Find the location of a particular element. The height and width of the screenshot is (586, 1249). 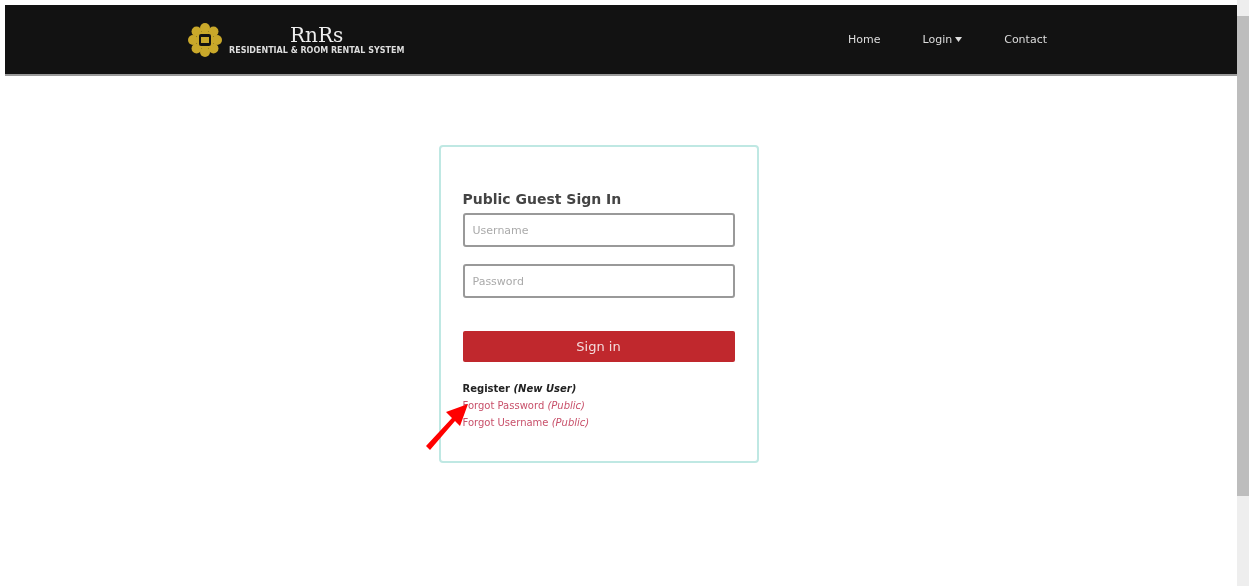

brand-tagline: RESIDENTIAL & ROOM RENTAL SYSTEM is located at coordinates (317, 50).